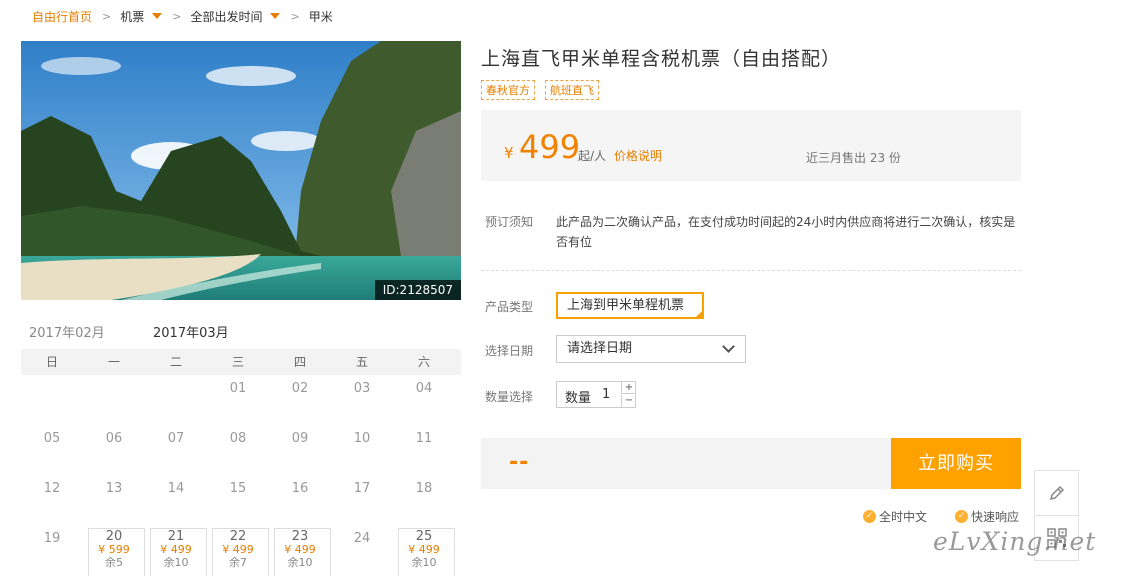  What do you see at coordinates (628, 401) in the screenshot?
I see `quantity-decrement-button: −` at bounding box center [628, 401].